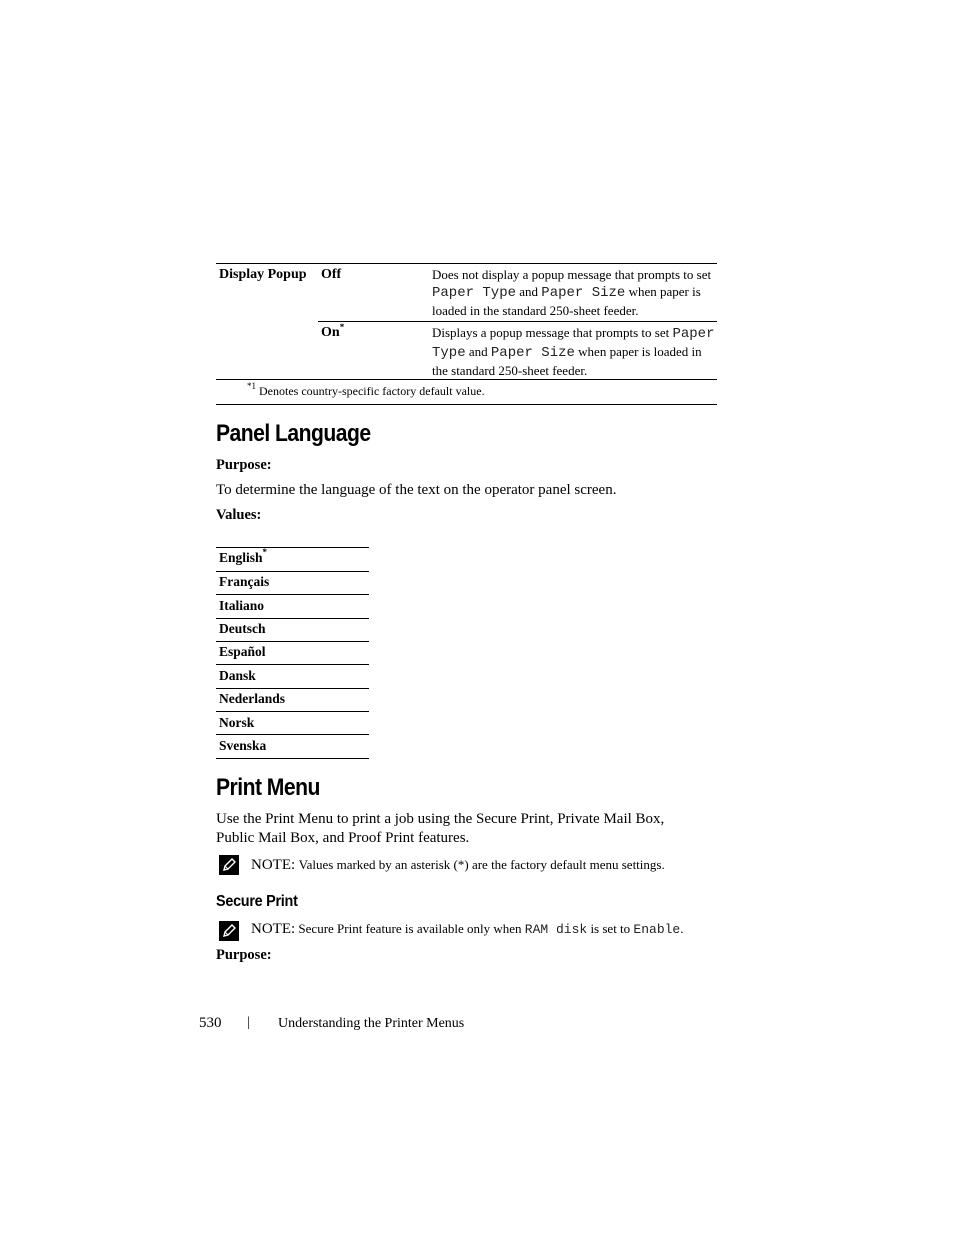 The image size is (954, 1235). Describe the element at coordinates (252, 698) in the screenshot. I see `language-nederlands: Nederlands` at that location.